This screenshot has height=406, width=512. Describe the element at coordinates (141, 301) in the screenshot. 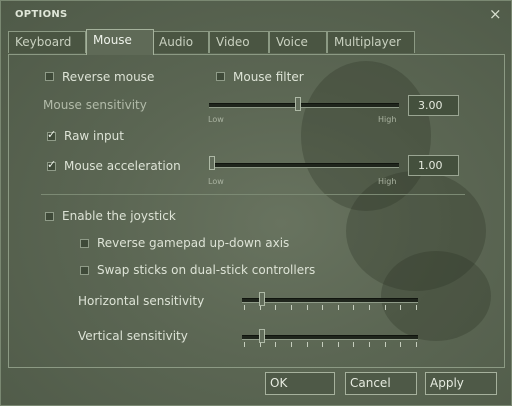

I see `horizontal-sensitivity-label: Horizontal sensitivity` at that location.